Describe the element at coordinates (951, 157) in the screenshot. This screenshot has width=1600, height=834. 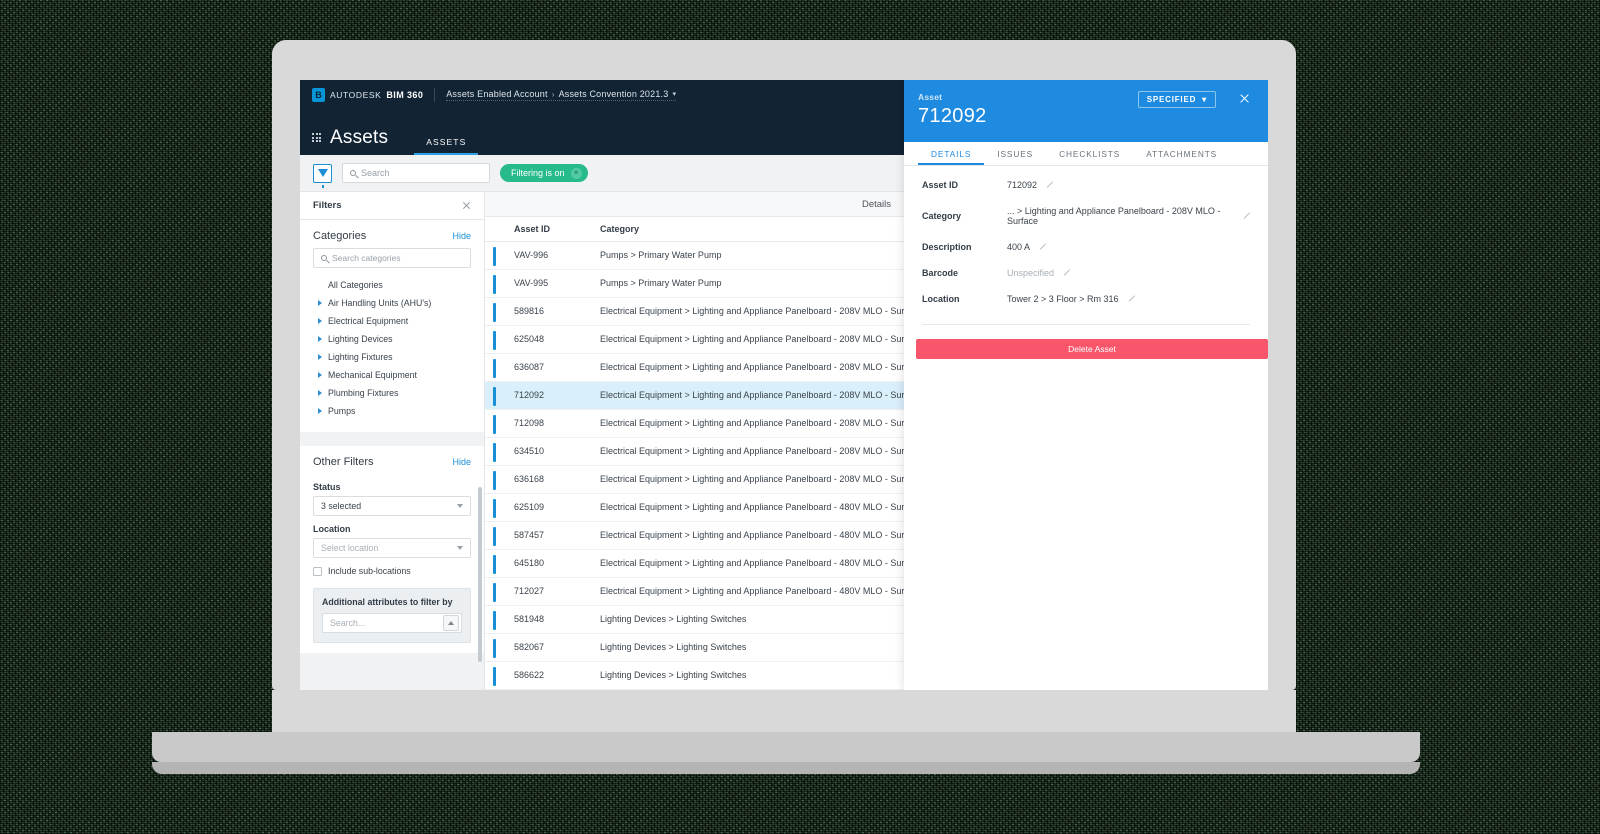
I see `tab-details: DETAILS` at that location.